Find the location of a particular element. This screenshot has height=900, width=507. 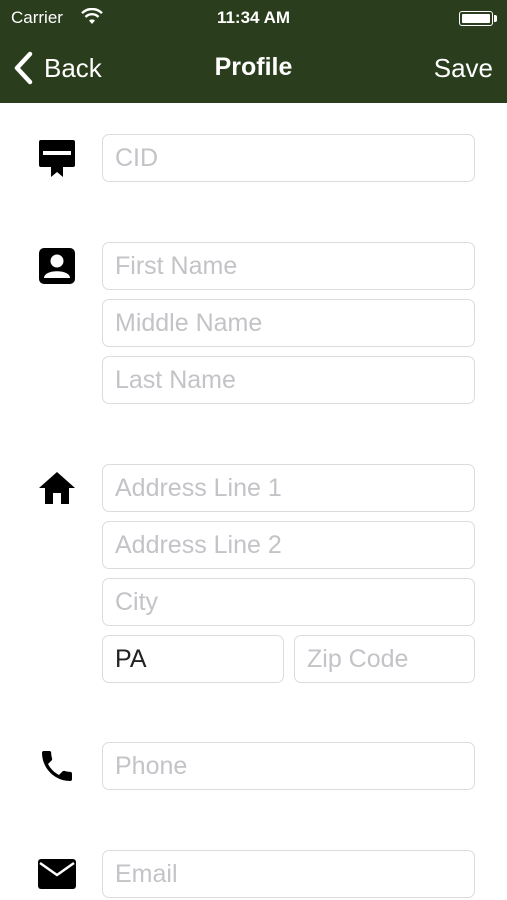

city-input is located at coordinates (288, 602).